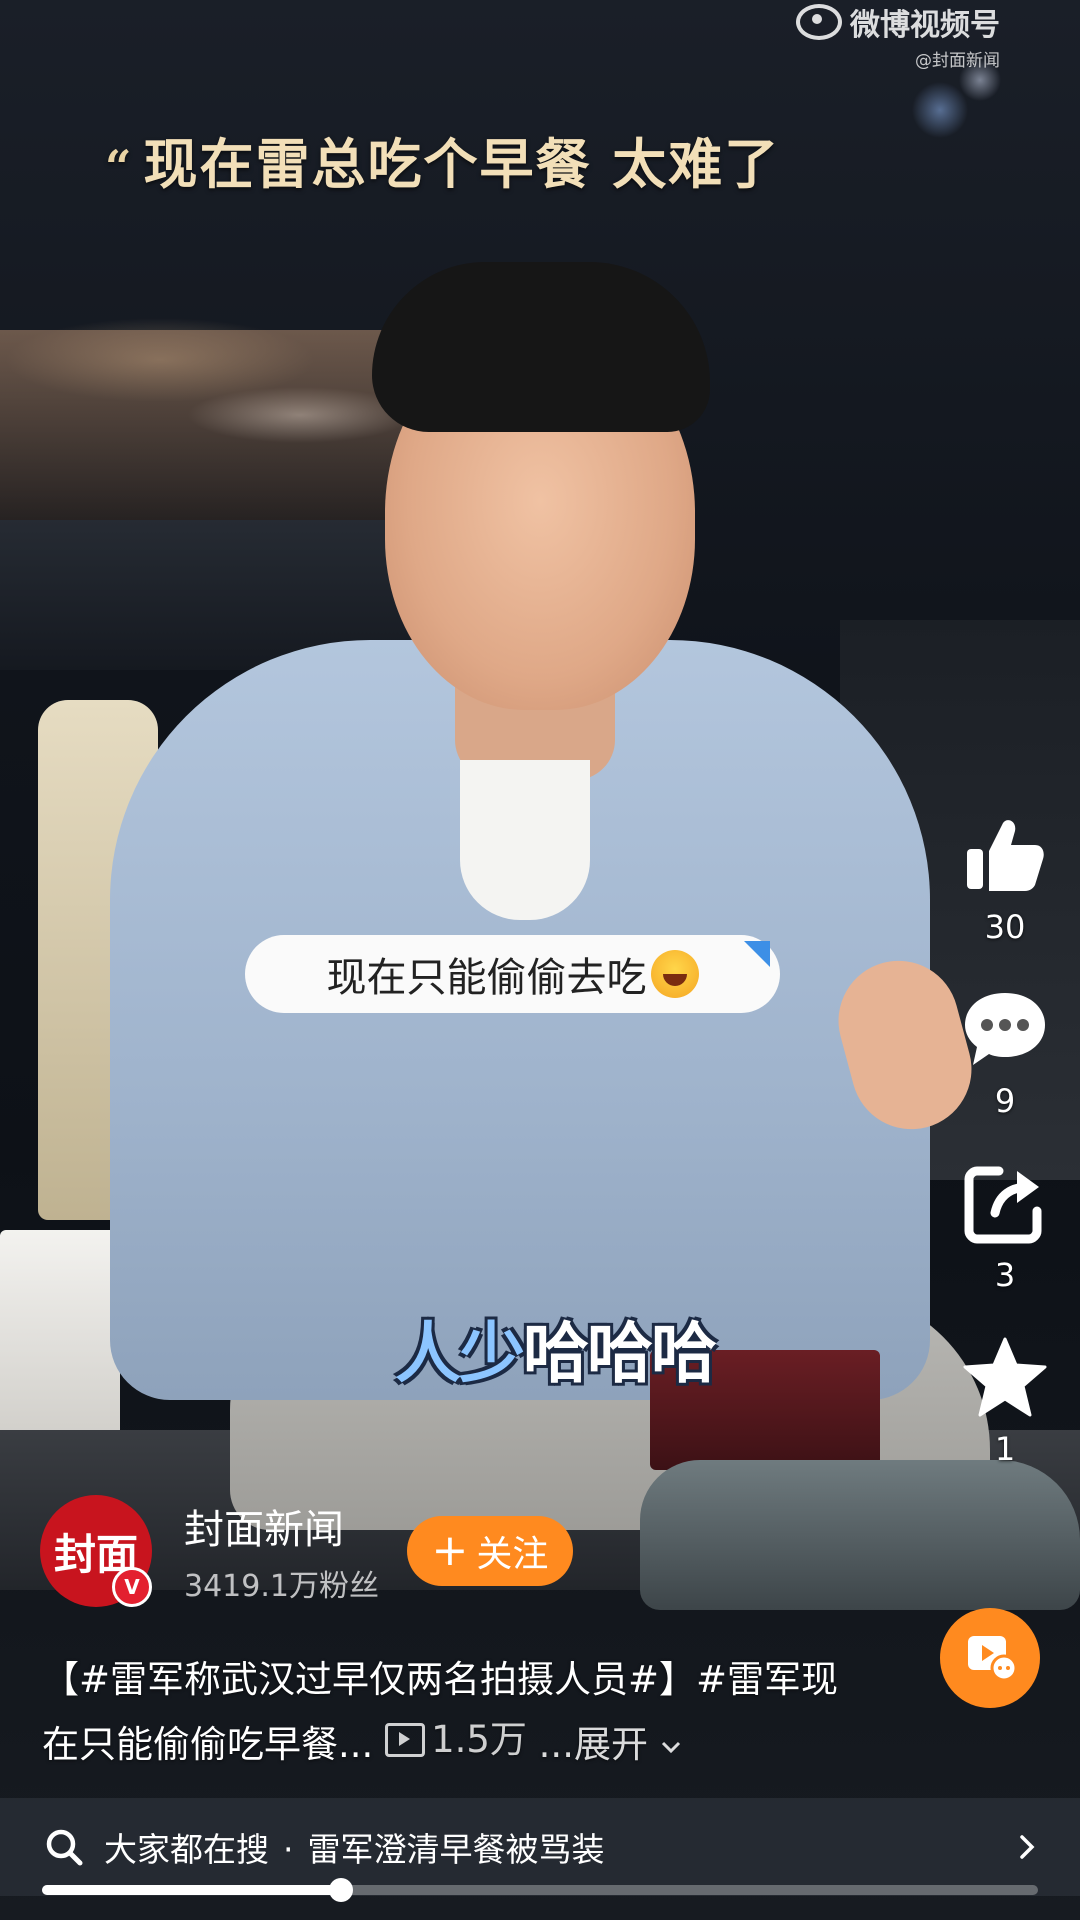  What do you see at coordinates (486, 978) in the screenshot?
I see `danmaku-text: 现在只能偷偷去吃` at bounding box center [486, 978].